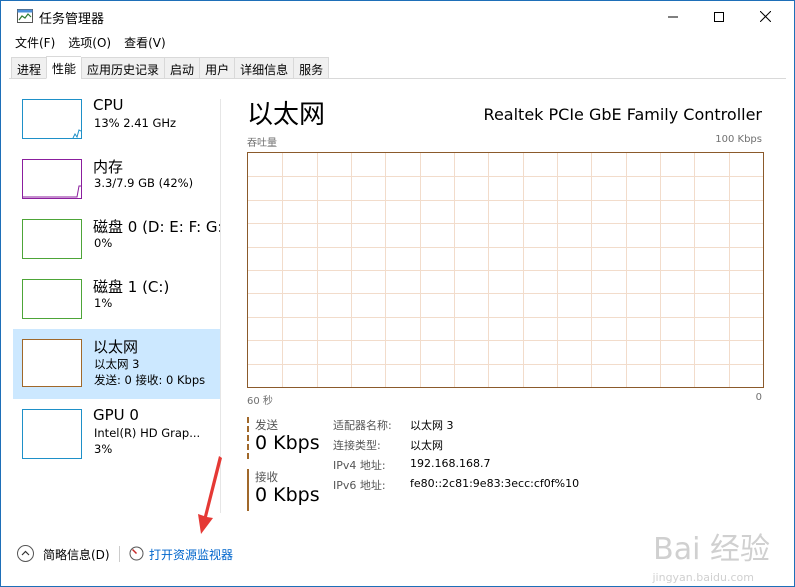 This screenshot has width=795, height=587. I want to click on tab-processes: 进程, so click(29, 68).